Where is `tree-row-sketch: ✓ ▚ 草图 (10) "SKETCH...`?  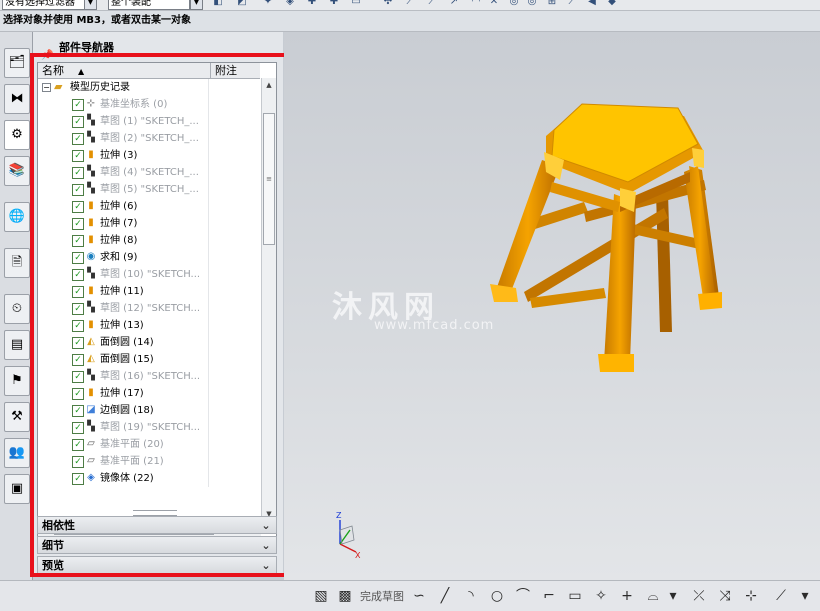
tree-row-sketch: ✓ ▚ 草图 (10) "SKETCH... is located at coordinates (149, 274).